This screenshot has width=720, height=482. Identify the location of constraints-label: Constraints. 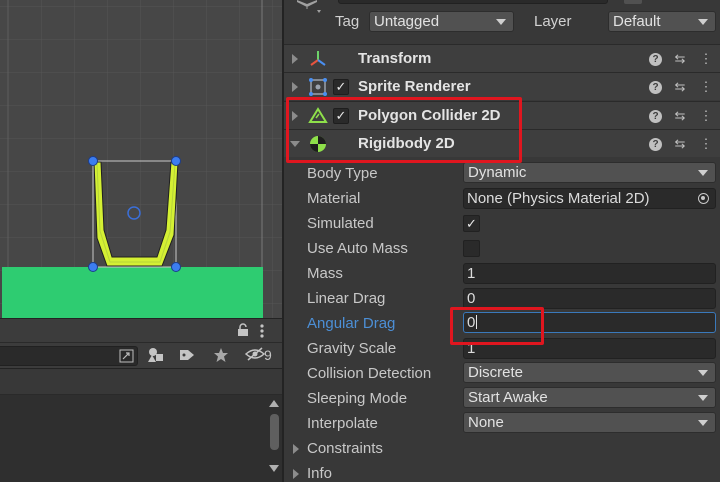
(345, 448).